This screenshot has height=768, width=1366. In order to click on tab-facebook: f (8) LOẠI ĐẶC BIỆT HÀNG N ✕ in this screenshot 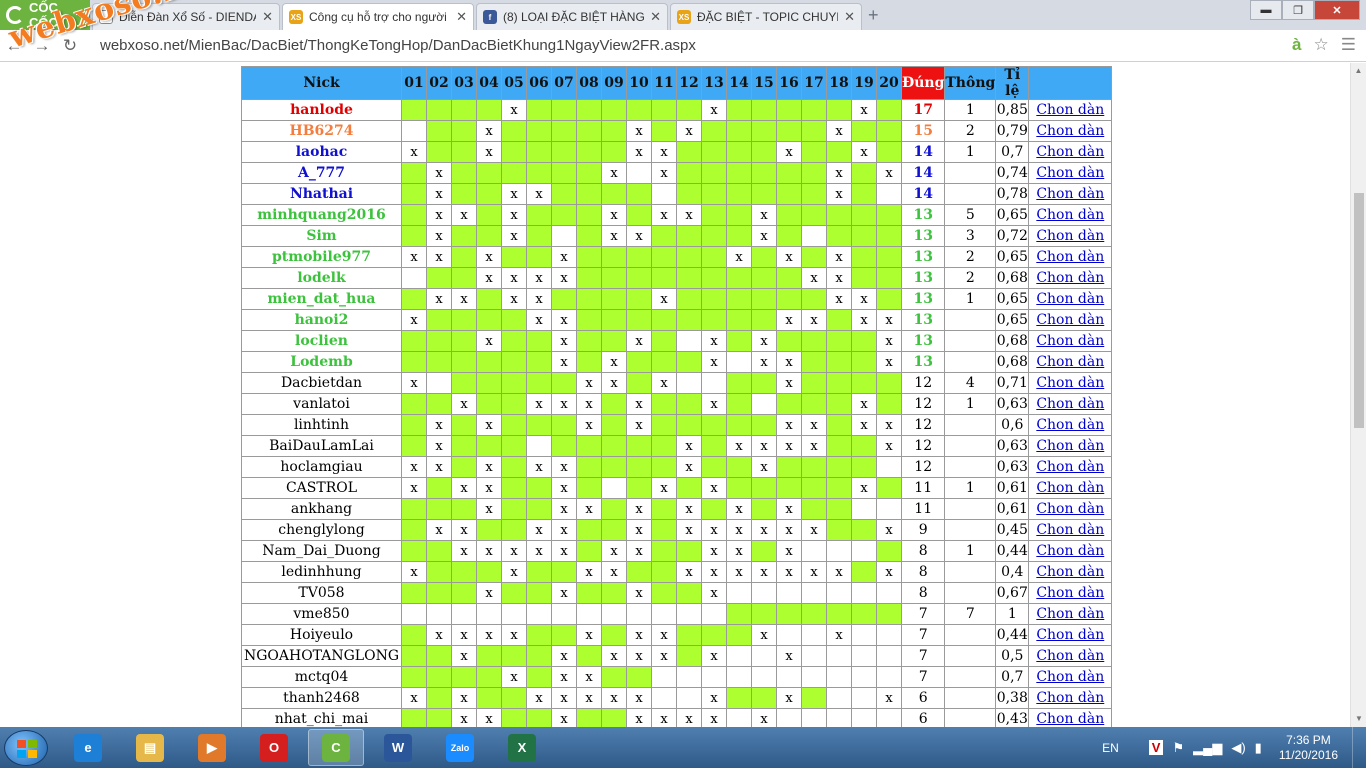, I will do `click(572, 16)`.